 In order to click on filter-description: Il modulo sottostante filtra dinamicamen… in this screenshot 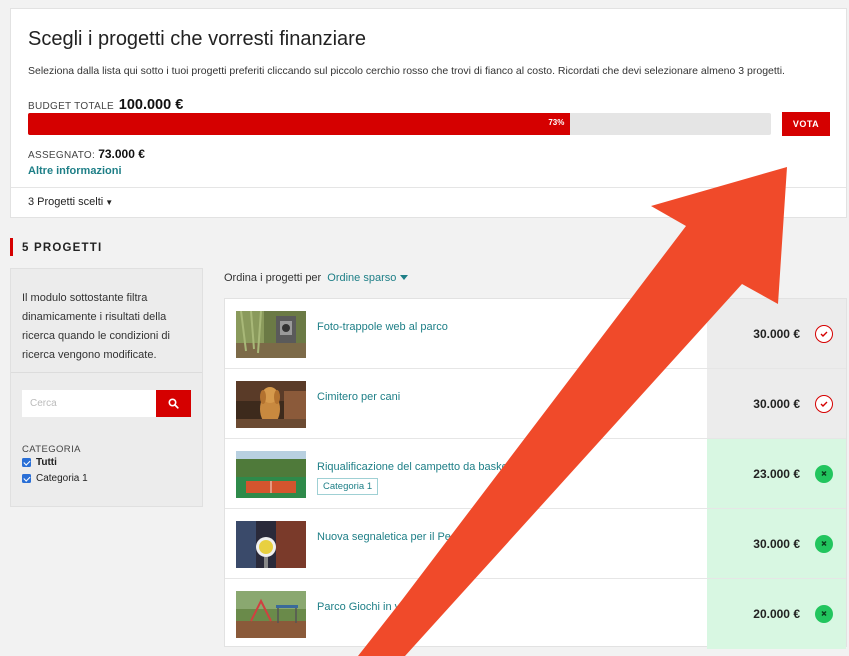, I will do `click(96, 326)`.